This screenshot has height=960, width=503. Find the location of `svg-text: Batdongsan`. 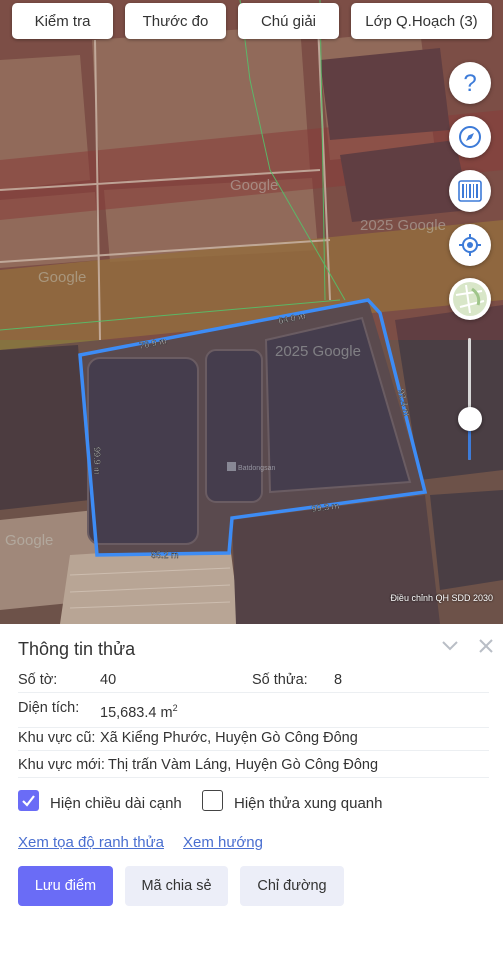

svg-text: Batdongsan is located at coordinates (256, 468).